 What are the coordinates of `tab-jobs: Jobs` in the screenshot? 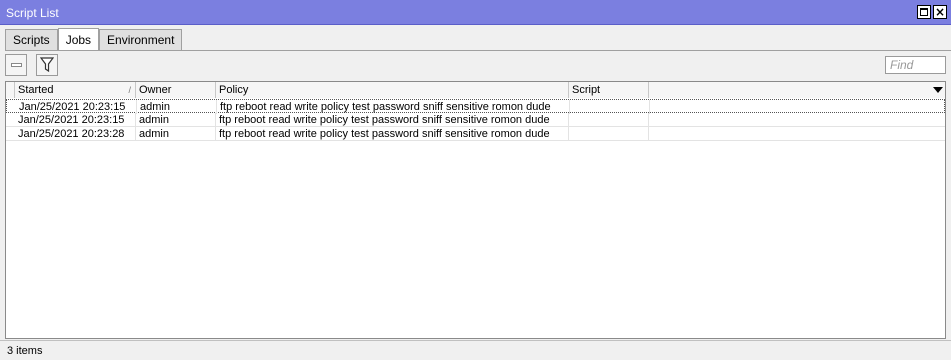 It's located at (78, 39).